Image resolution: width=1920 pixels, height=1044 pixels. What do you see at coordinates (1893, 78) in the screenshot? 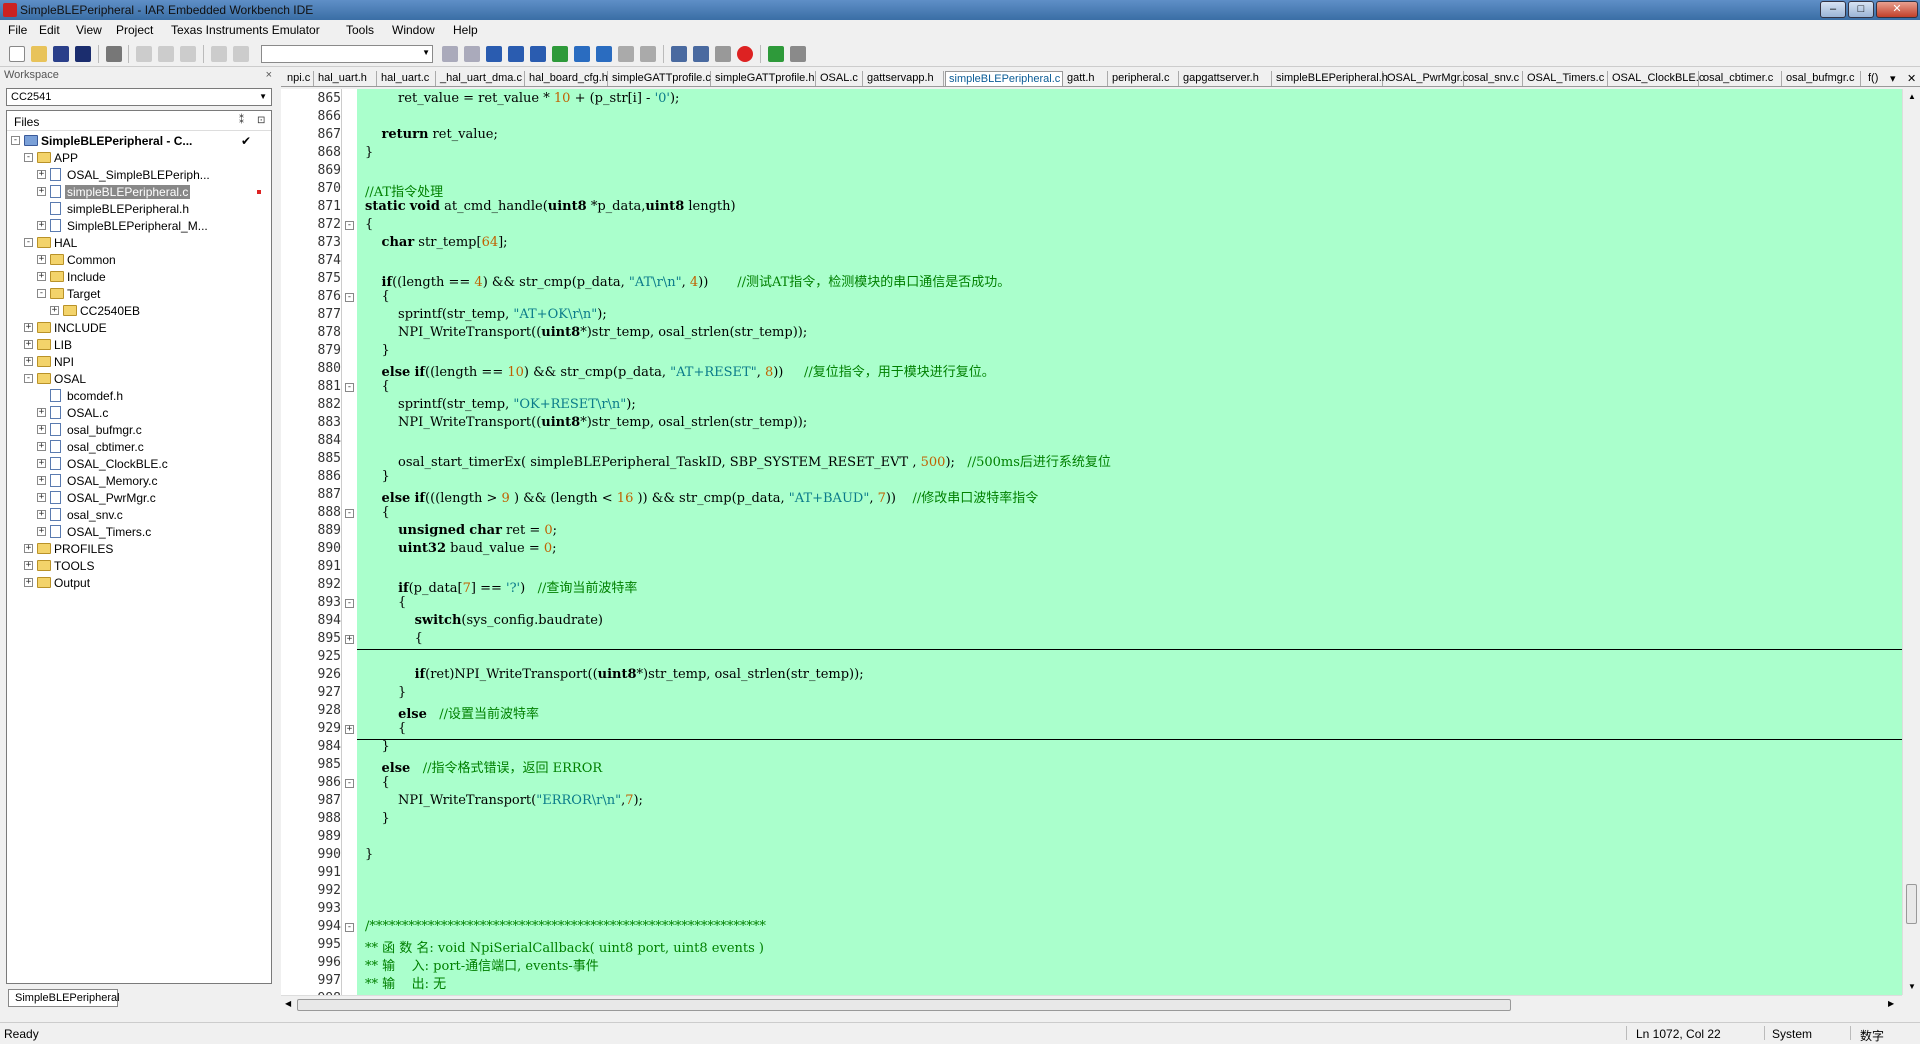
I see `tab-list-icon: ▾` at bounding box center [1893, 78].